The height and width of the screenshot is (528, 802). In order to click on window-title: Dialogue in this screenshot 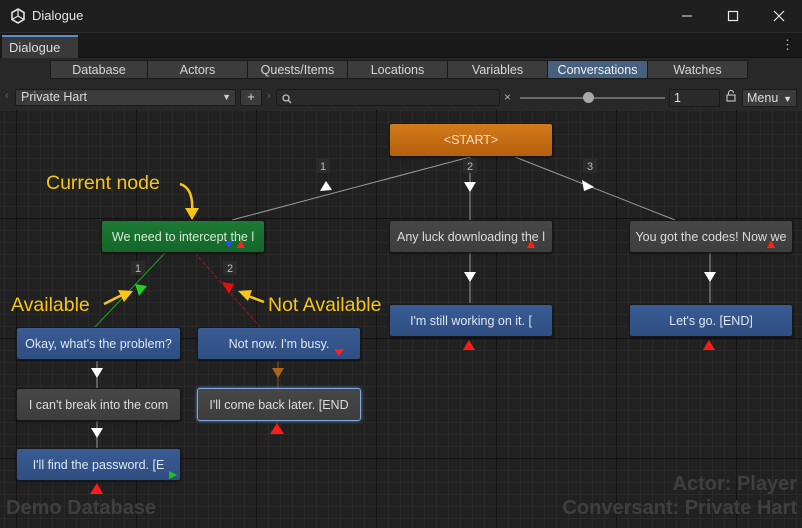, I will do `click(58, 15)`.